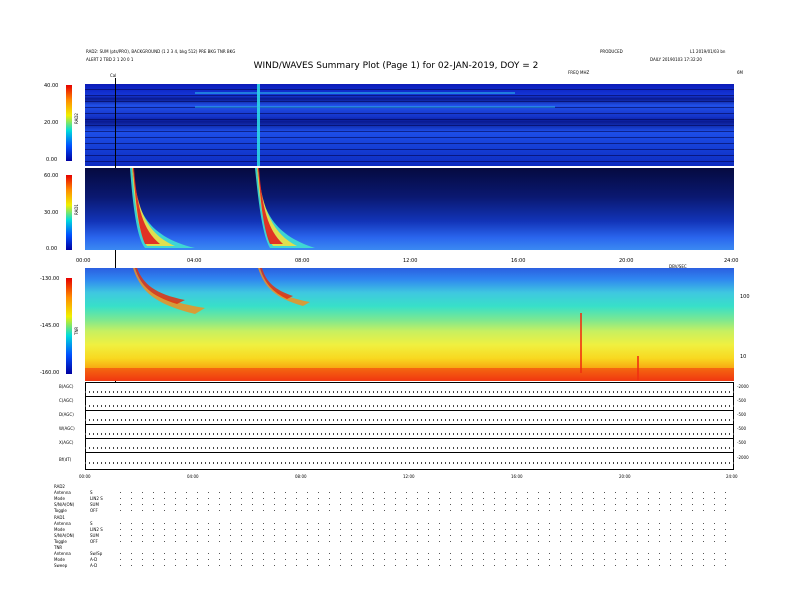  I want to click on rad1-time-4: 16:00, so click(518, 261).